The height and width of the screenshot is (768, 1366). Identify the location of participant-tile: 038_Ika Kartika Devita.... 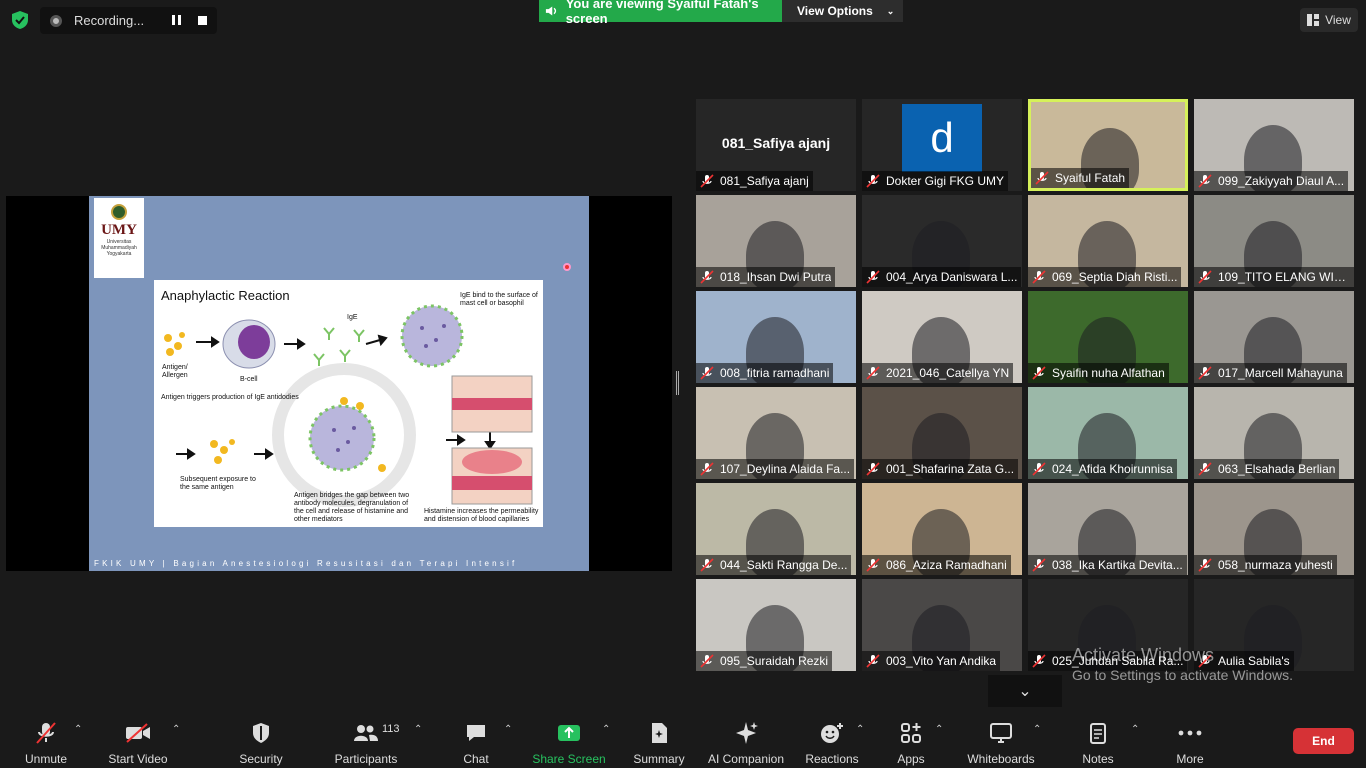
(1108, 529).